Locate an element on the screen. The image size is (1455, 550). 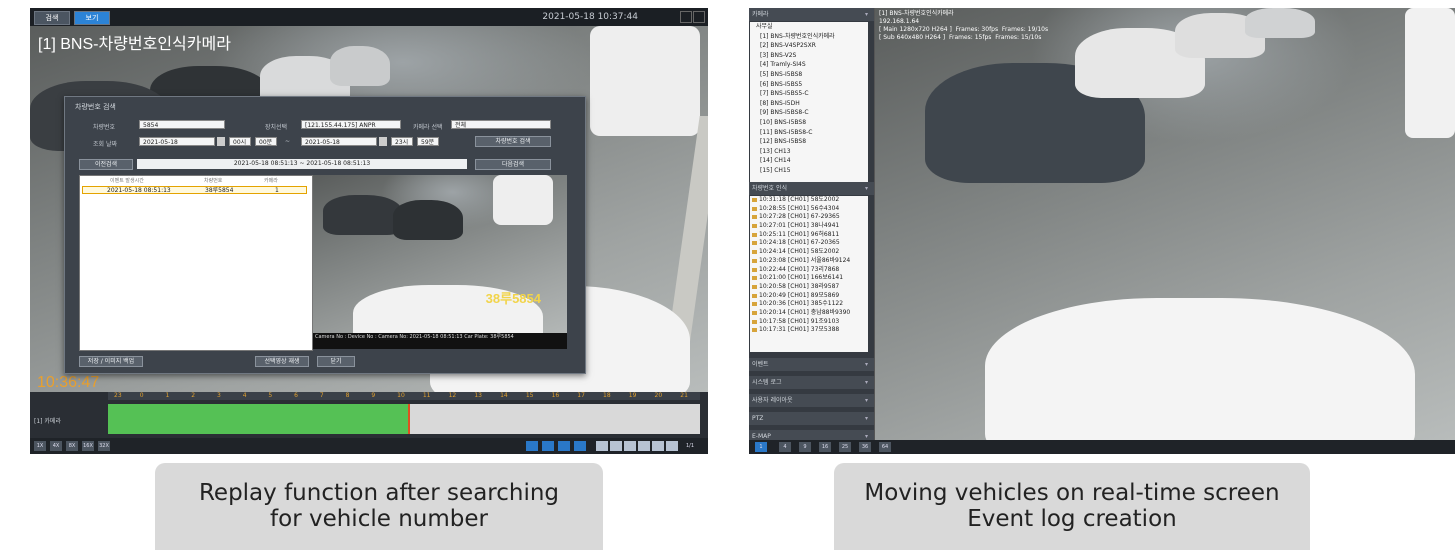
camera-tree-item: [13] CH13 is located at coordinates (809, 152).